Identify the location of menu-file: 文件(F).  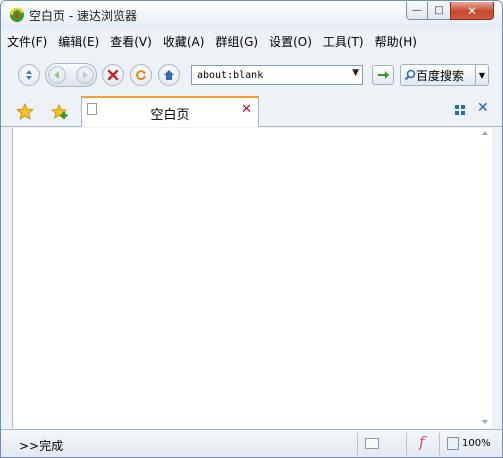
(27, 41).